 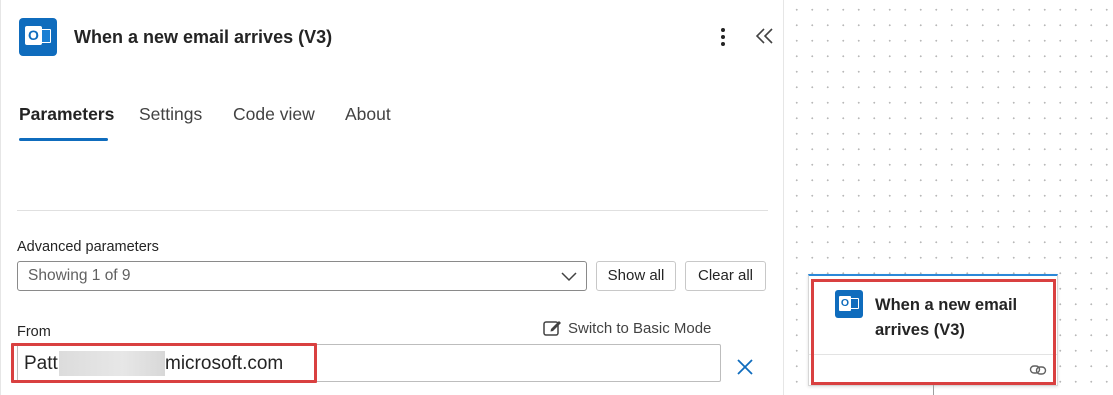 What do you see at coordinates (393, 37) in the screenshot?
I see `panel-header: O When a new email arrives (V3)` at bounding box center [393, 37].